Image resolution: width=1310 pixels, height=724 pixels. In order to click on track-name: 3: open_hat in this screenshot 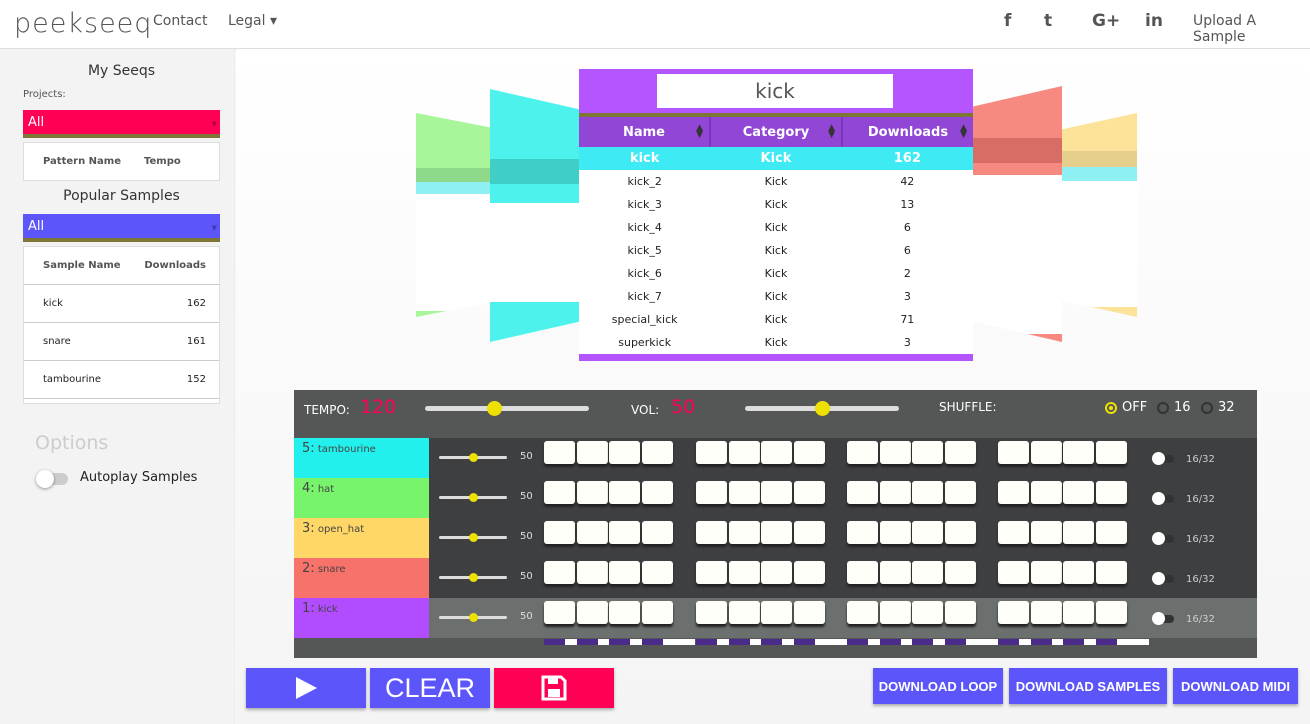, I will do `click(361, 538)`.